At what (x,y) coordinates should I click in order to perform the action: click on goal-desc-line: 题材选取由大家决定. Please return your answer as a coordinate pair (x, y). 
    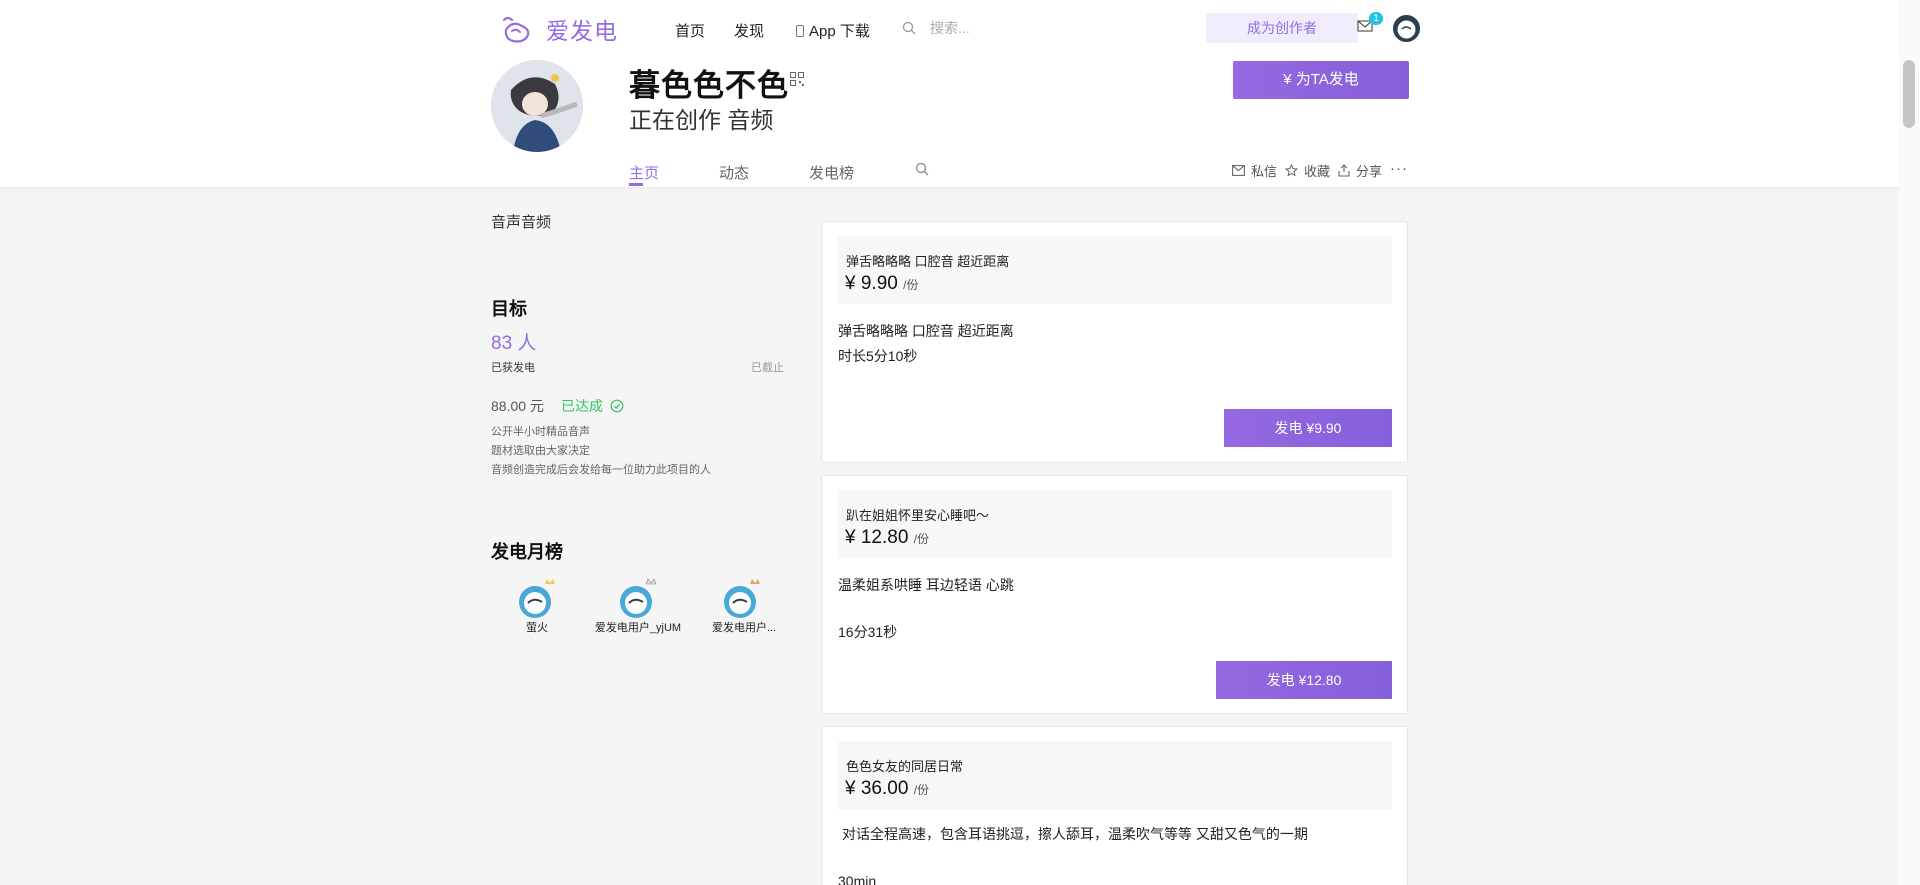
    Looking at the image, I should click on (540, 451).